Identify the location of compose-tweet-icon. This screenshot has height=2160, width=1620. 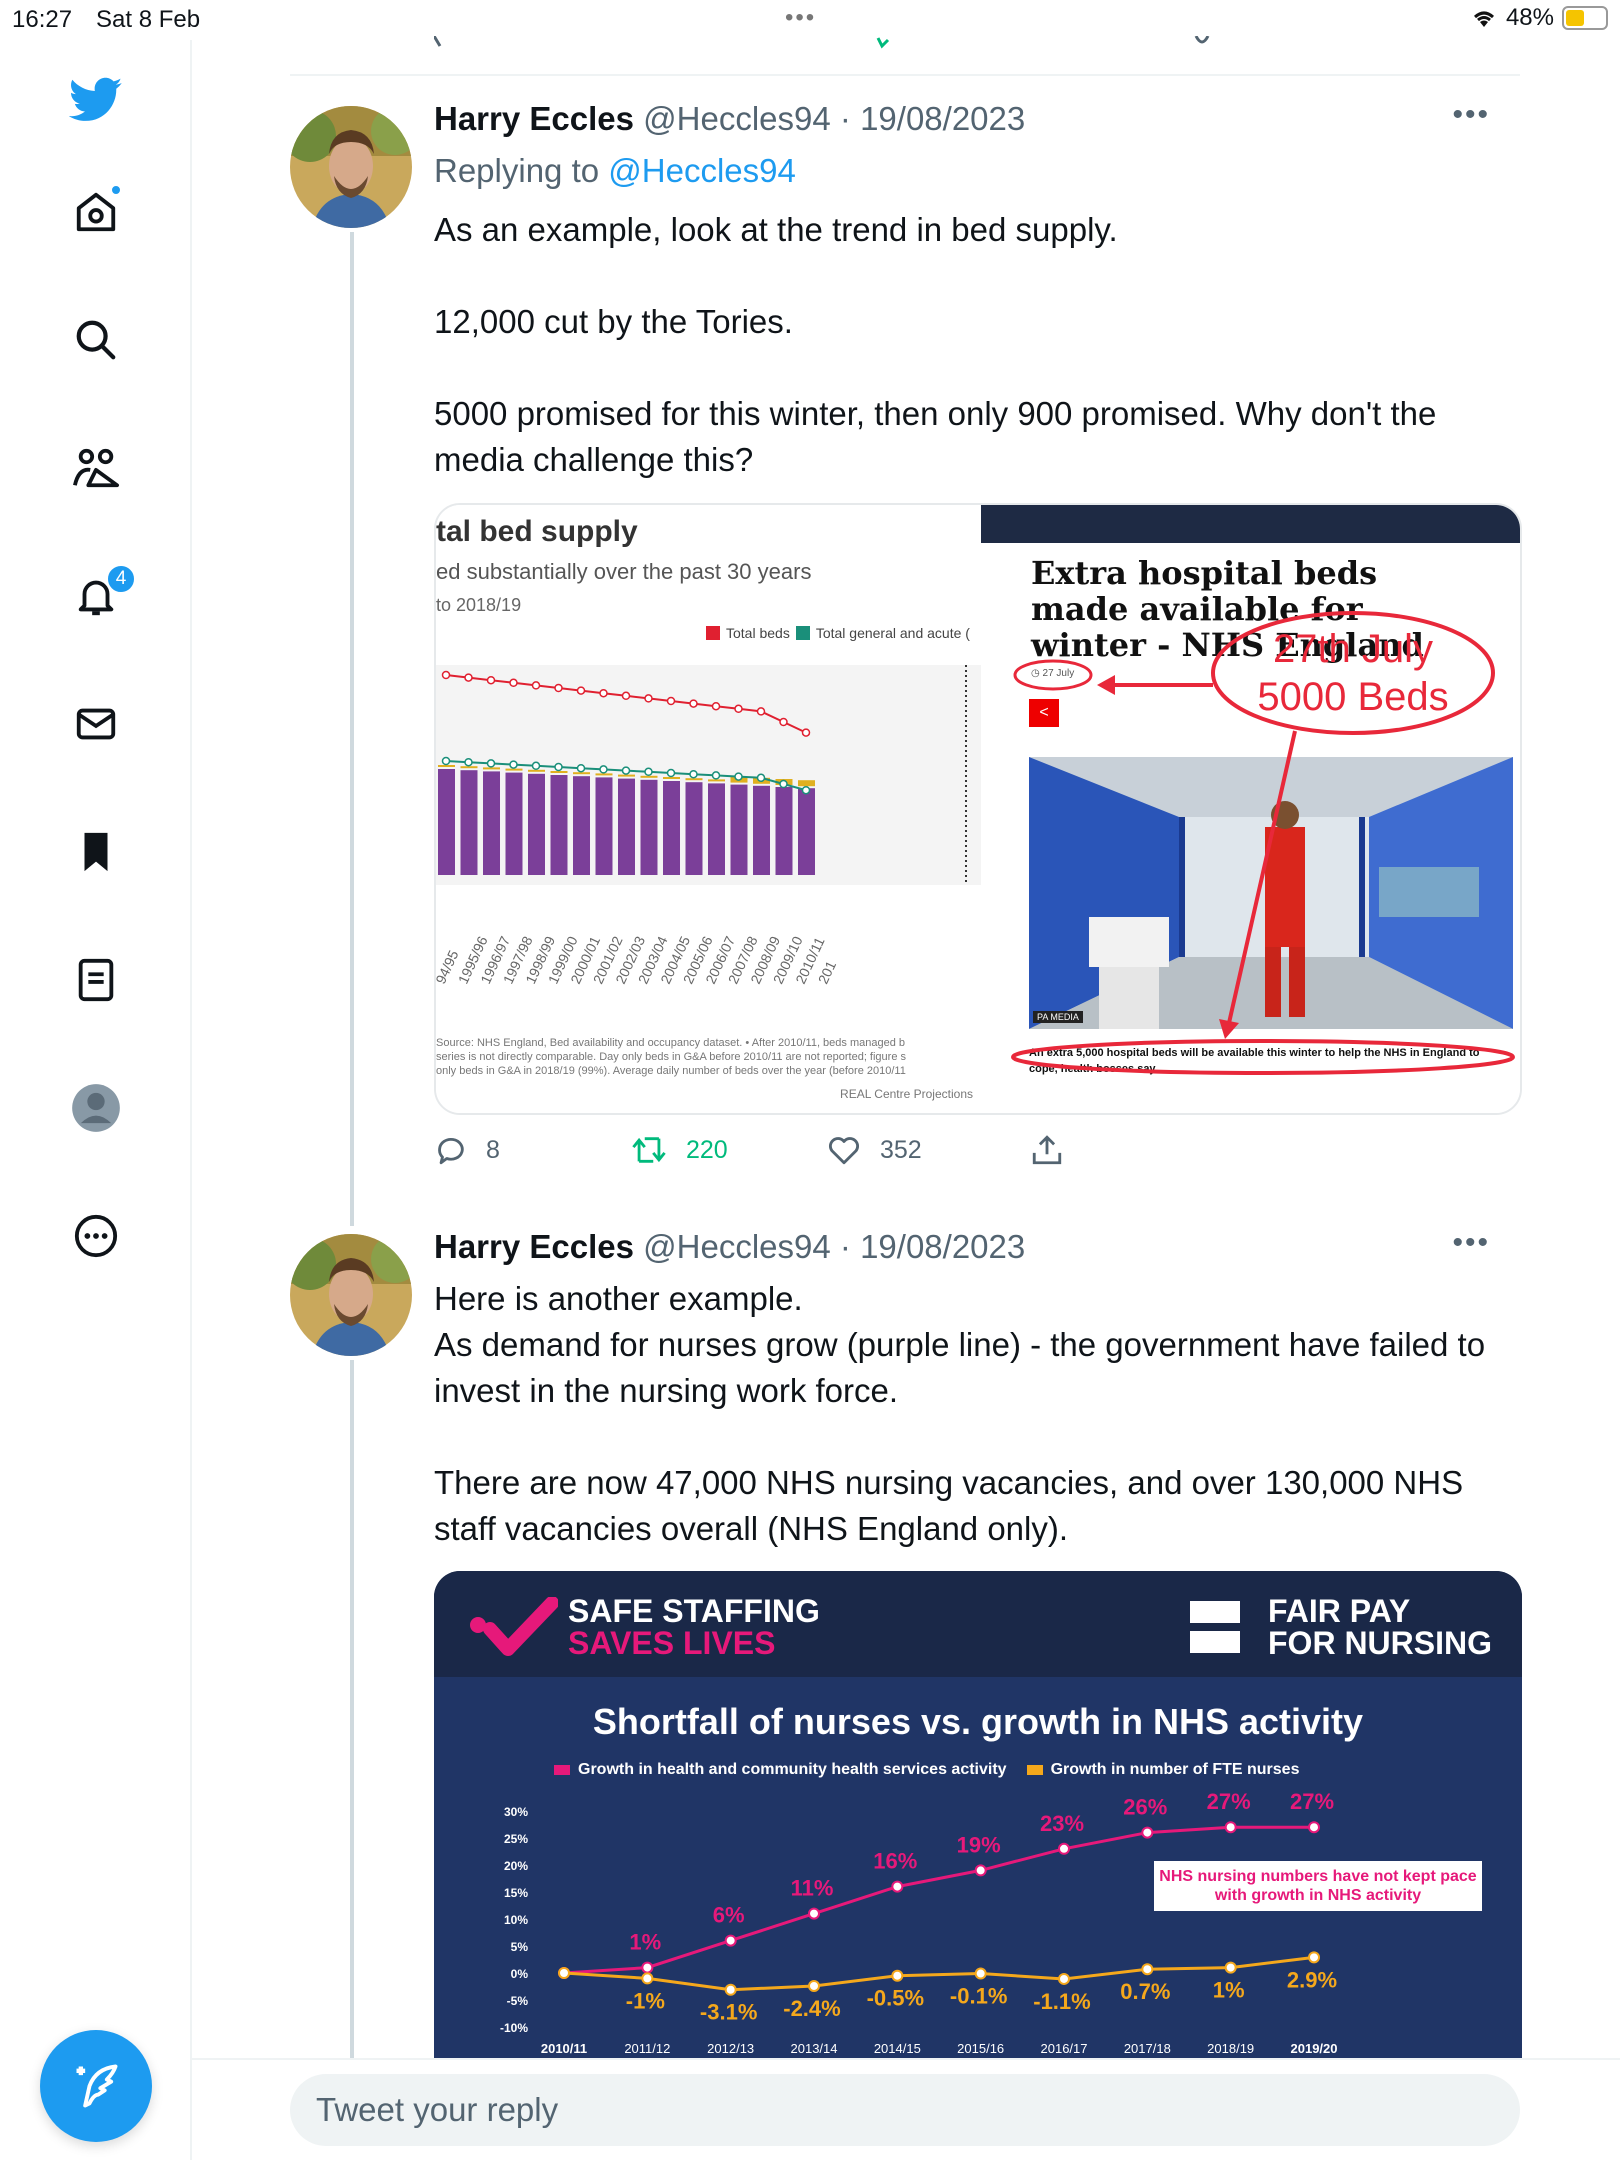
(97, 2086).